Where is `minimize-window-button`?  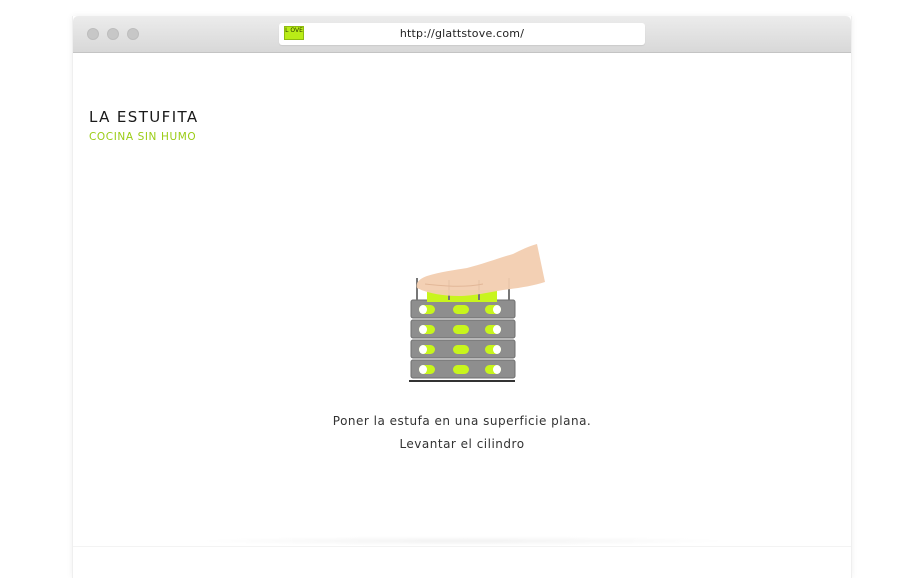
minimize-window-button is located at coordinates (113, 34).